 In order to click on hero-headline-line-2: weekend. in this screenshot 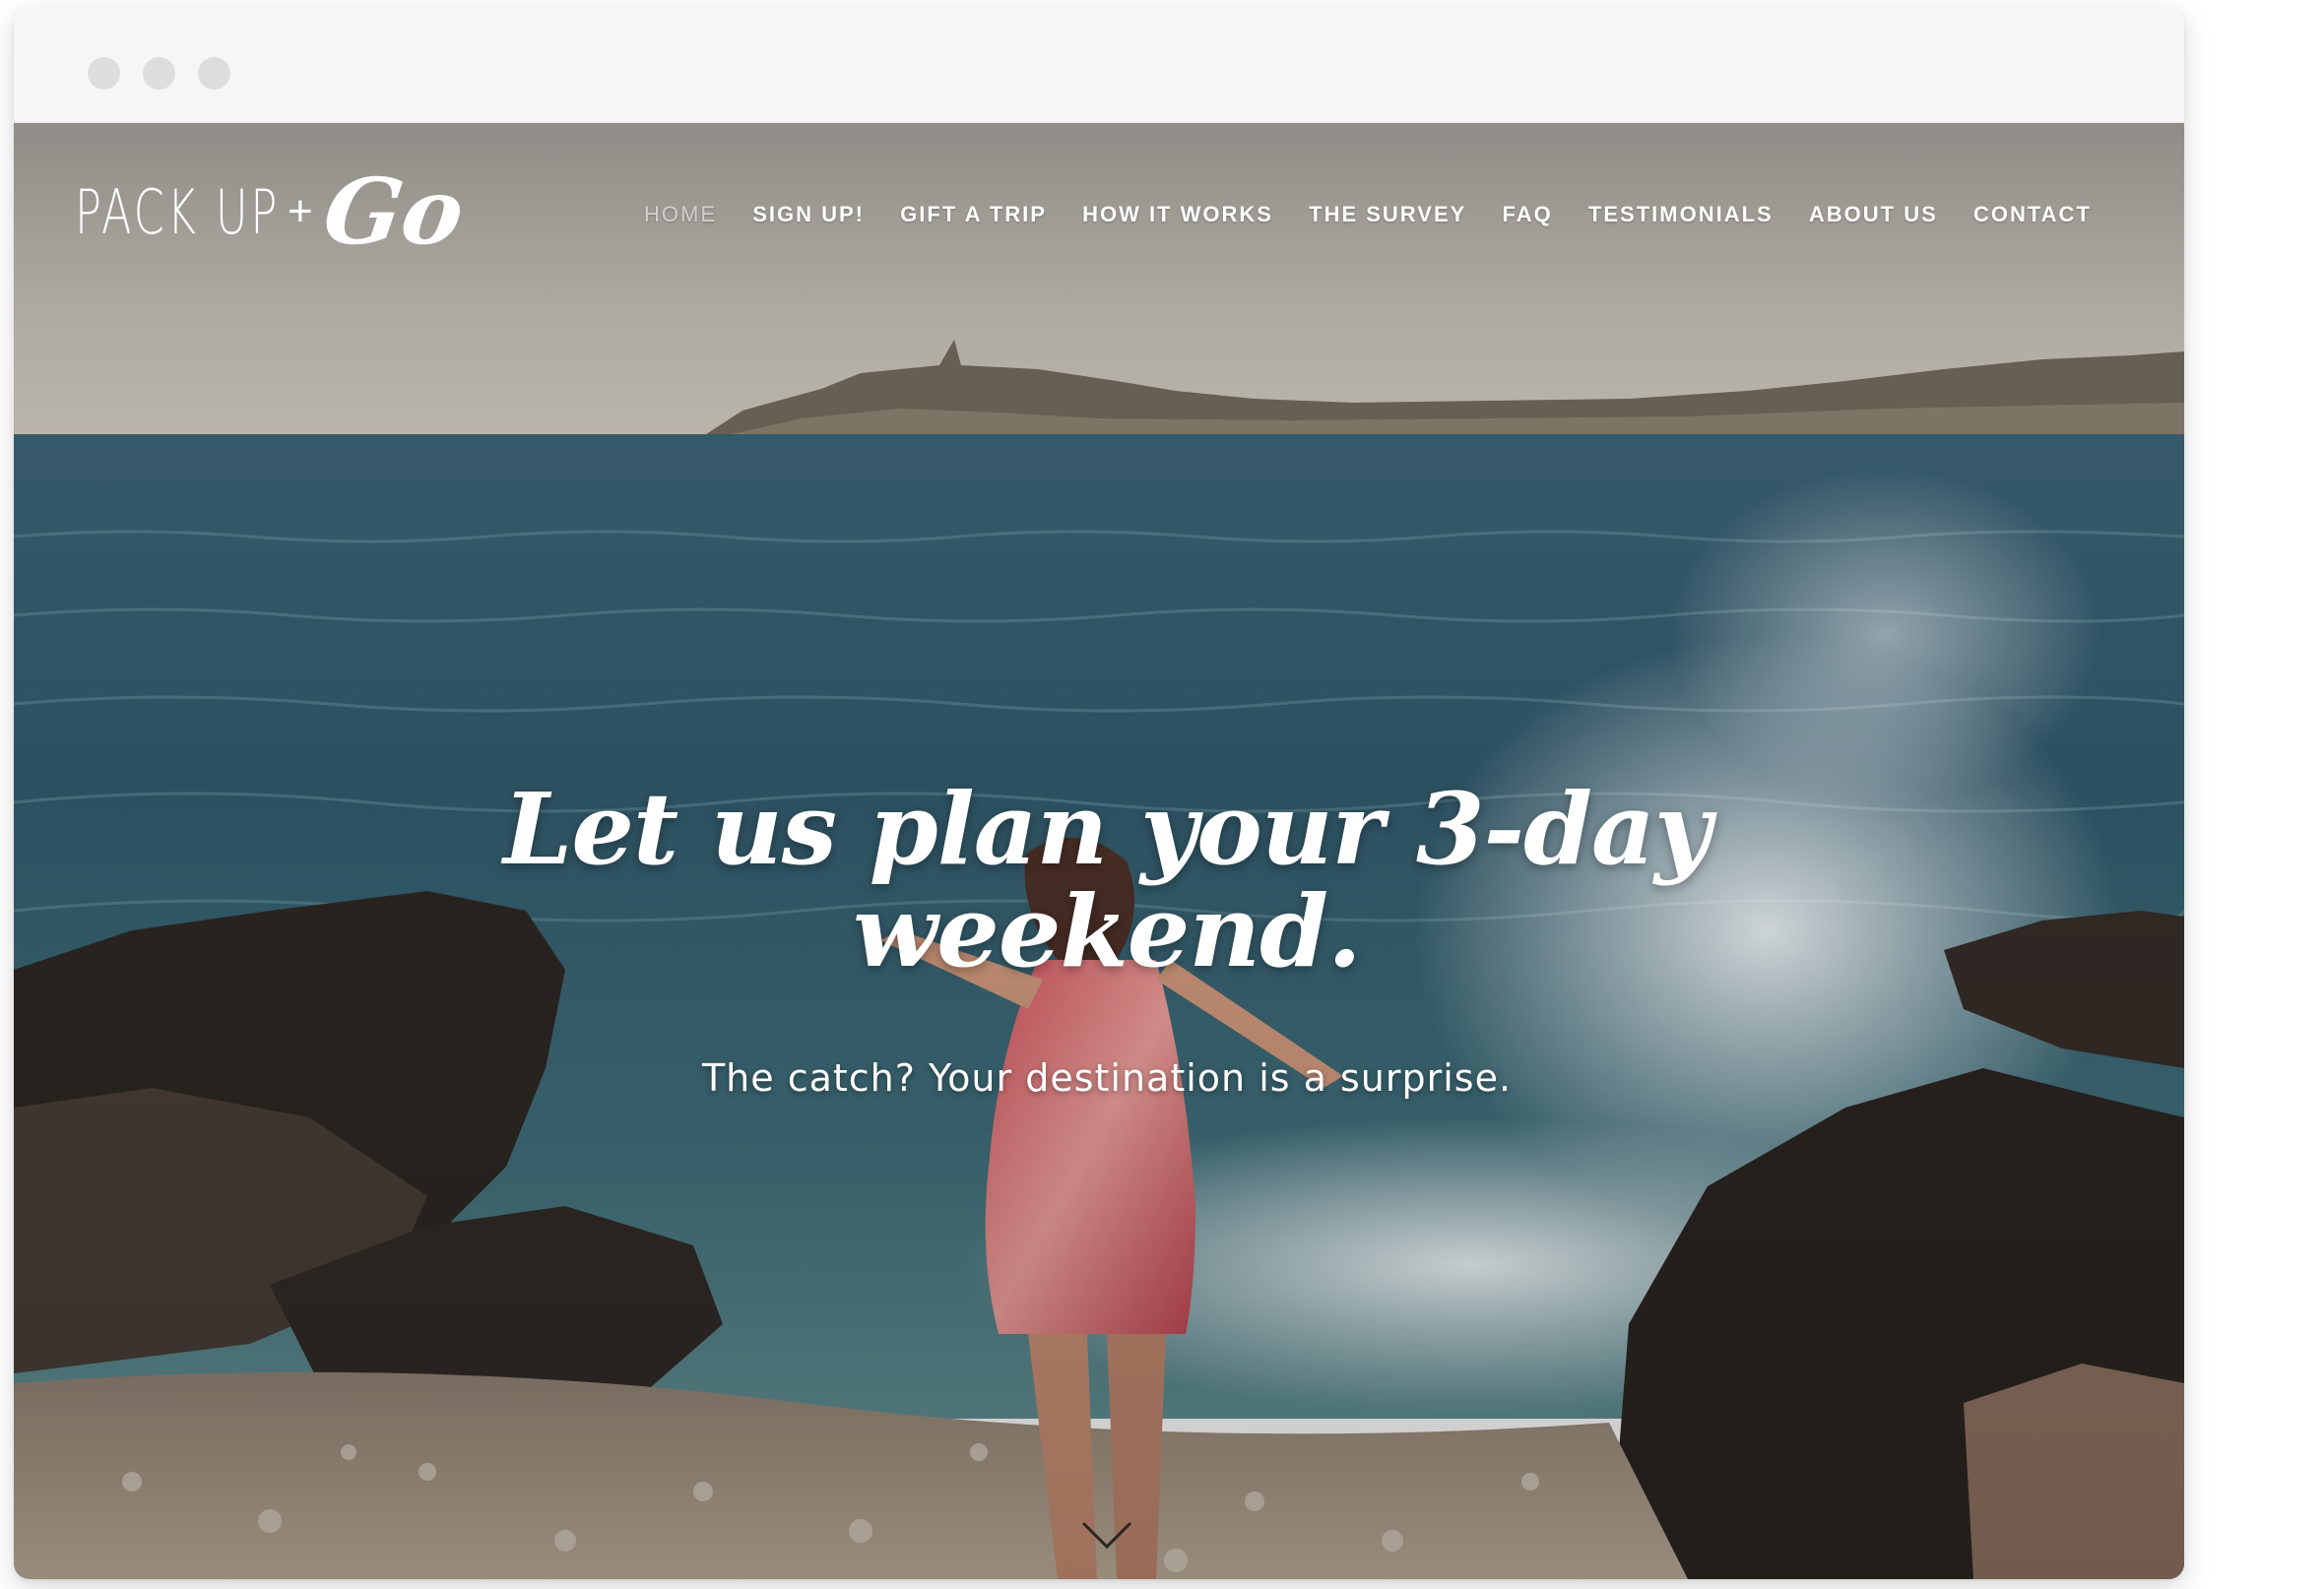, I will do `click(1108, 931)`.